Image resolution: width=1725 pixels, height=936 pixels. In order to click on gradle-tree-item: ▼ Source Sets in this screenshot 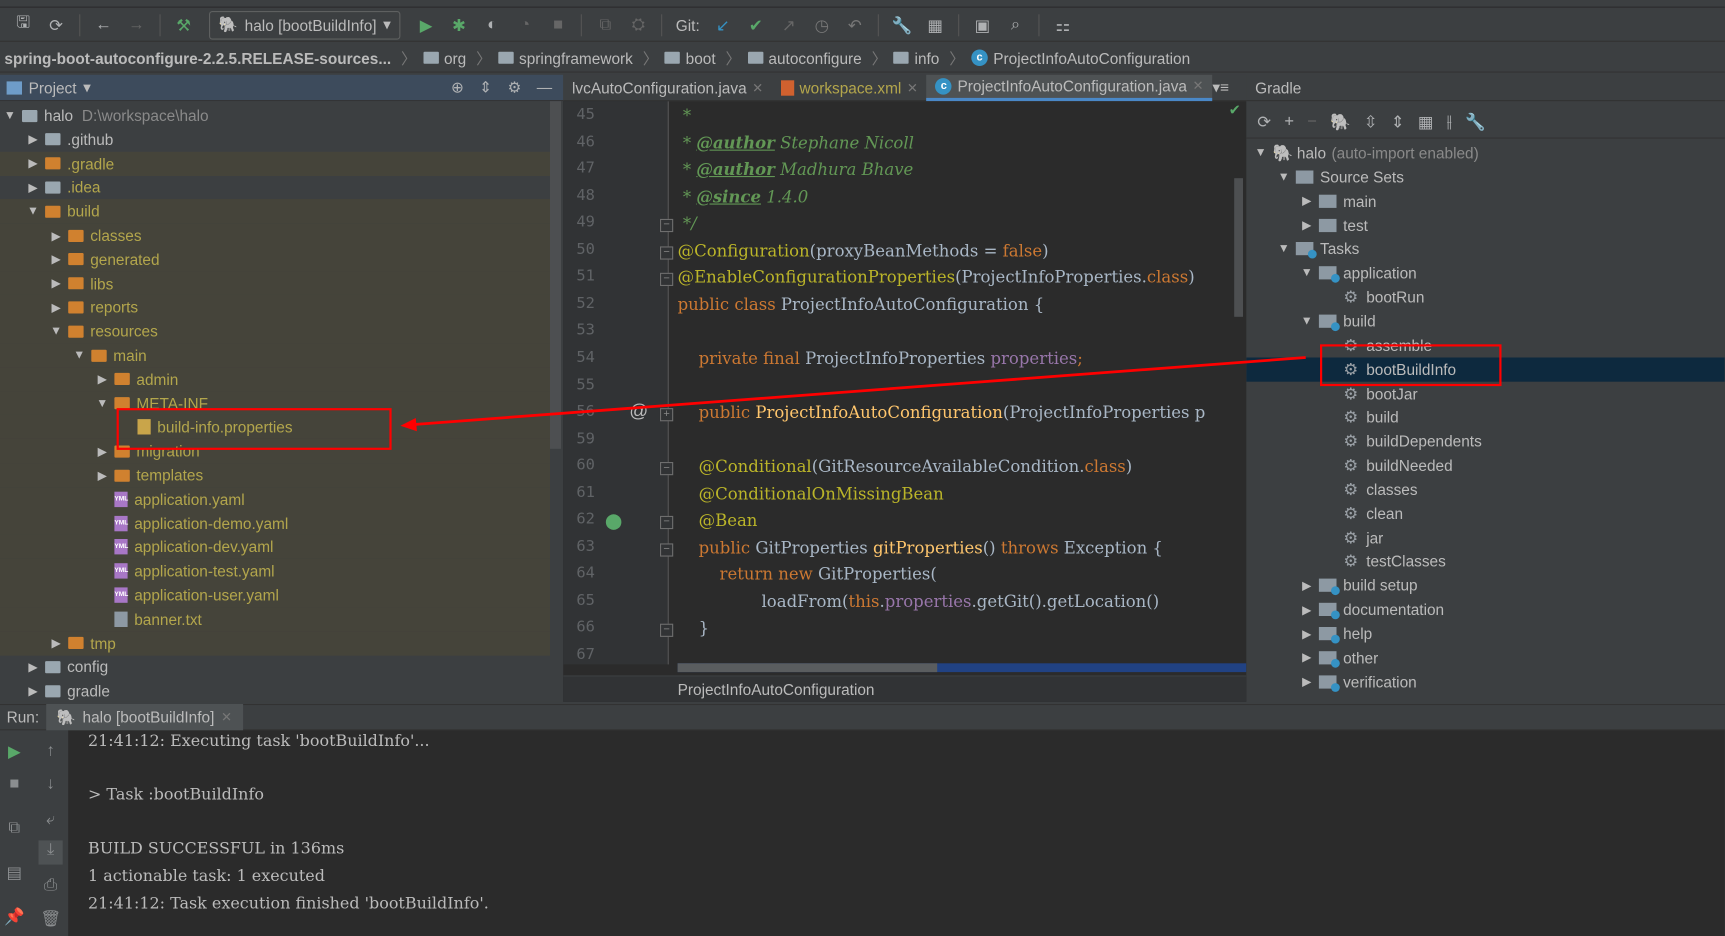, I will do `click(1485, 177)`.